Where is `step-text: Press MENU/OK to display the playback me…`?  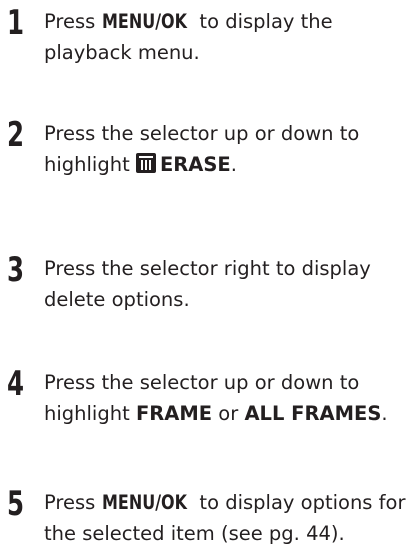 step-text: Press MENU/OK to display the playback me… is located at coordinates (188, 37).